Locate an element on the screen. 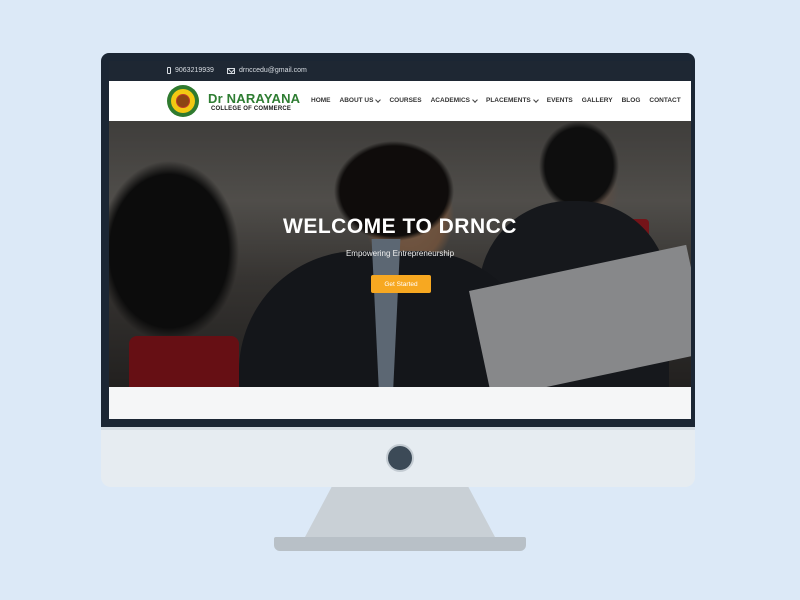 This screenshot has width=800, height=600. nav-label: CONTACT is located at coordinates (665, 100).